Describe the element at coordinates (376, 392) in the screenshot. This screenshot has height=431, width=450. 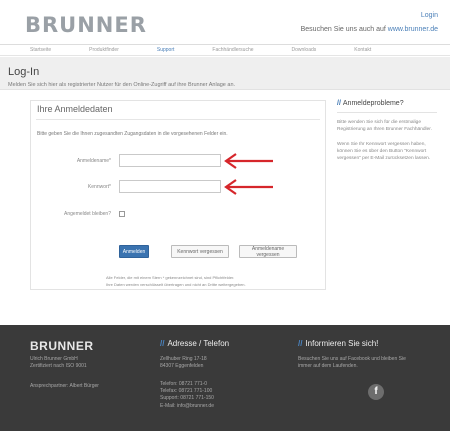
I see `facebook-icon: f` at that location.